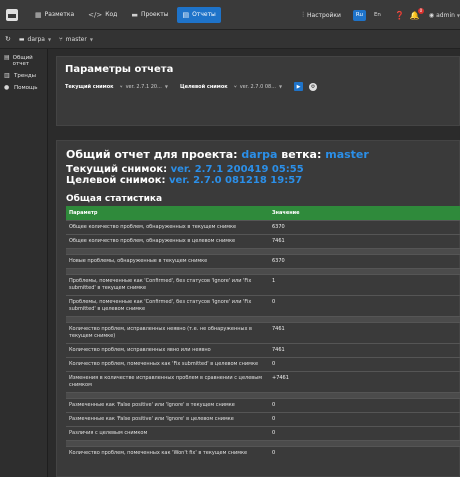 This screenshot has height=477, width=460. Describe the element at coordinates (359, 15) in the screenshot. I see `lang-ru-button: Ru` at that location.